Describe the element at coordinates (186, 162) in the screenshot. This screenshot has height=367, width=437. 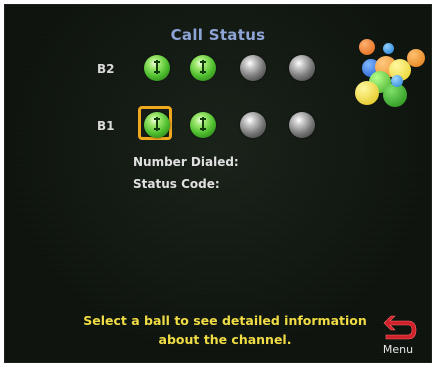
I see `number-dialed-label: Number Dialed:` at that location.